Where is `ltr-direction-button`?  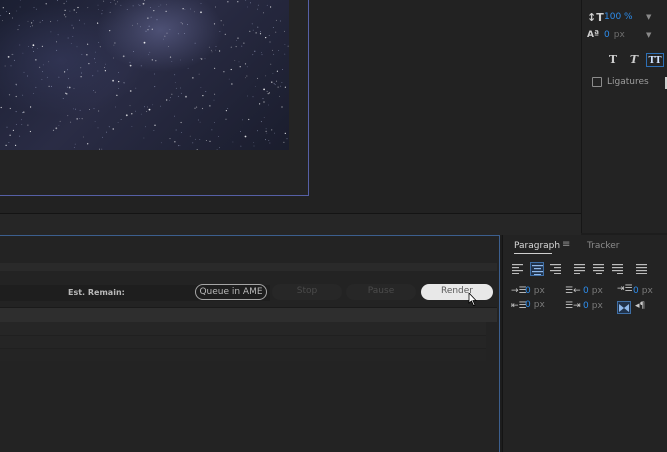 ltr-direction-button is located at coordinates (624, 307).